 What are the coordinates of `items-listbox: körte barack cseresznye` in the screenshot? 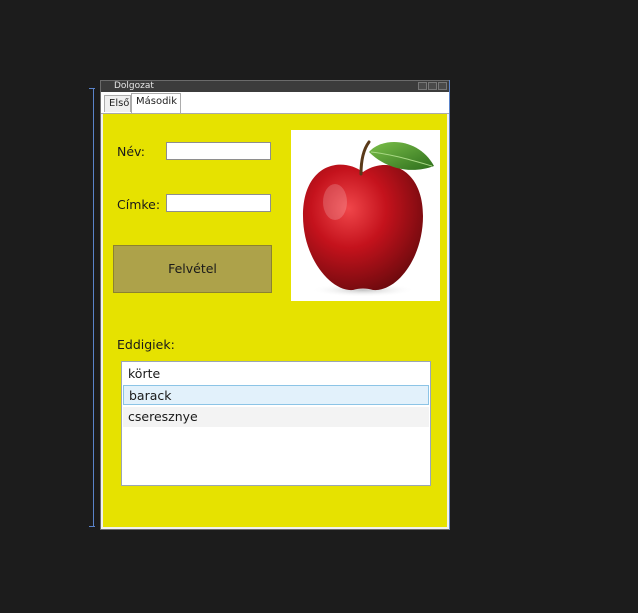 It's located at (276, 423).